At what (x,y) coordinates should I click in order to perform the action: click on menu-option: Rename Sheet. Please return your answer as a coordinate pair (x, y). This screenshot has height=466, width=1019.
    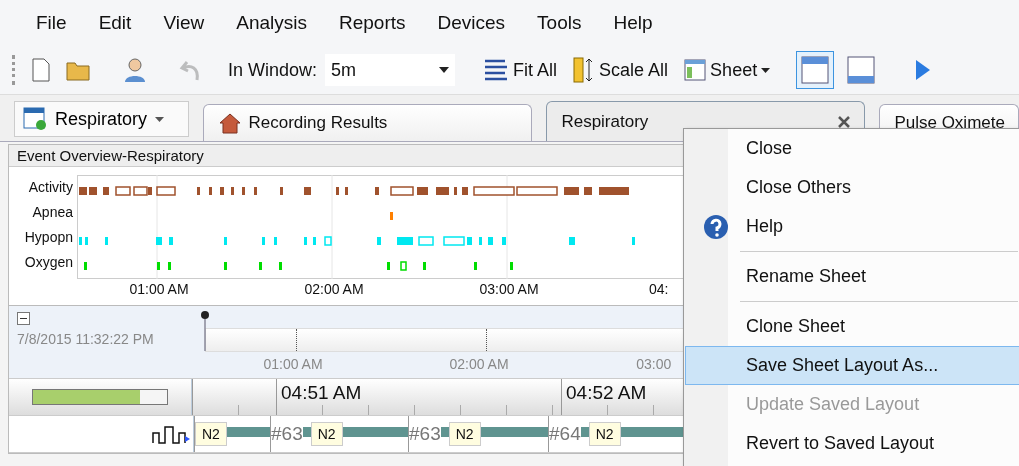
    Looking at the image, I should click on (852, 276).